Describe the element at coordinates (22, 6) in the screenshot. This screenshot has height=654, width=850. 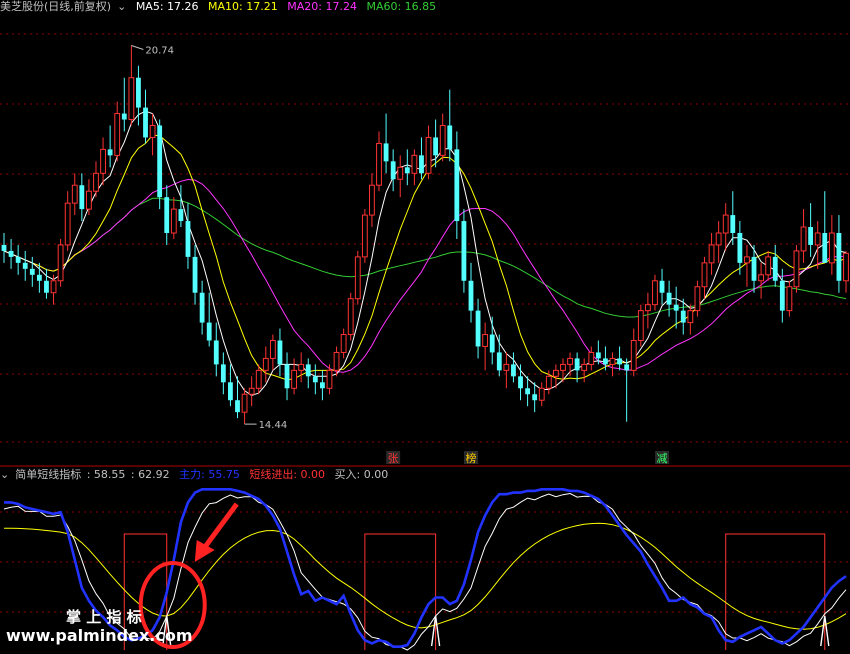
I see `stock-name: 美芝股份` at that location.